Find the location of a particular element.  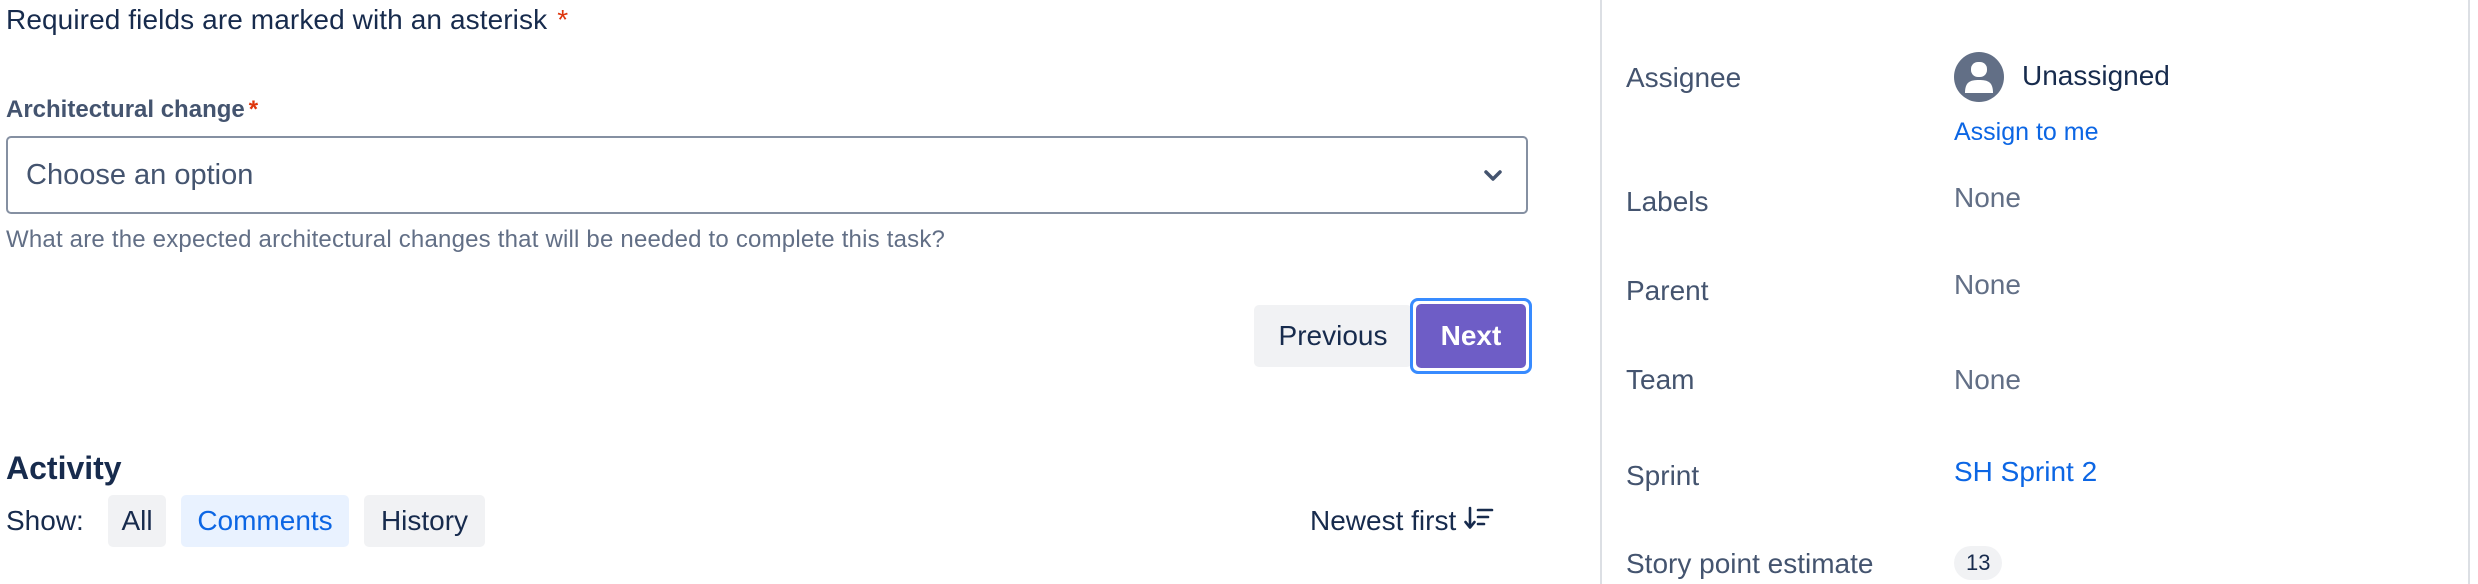

assignee-value: Unassigned is located at coordinates (2096, 76).